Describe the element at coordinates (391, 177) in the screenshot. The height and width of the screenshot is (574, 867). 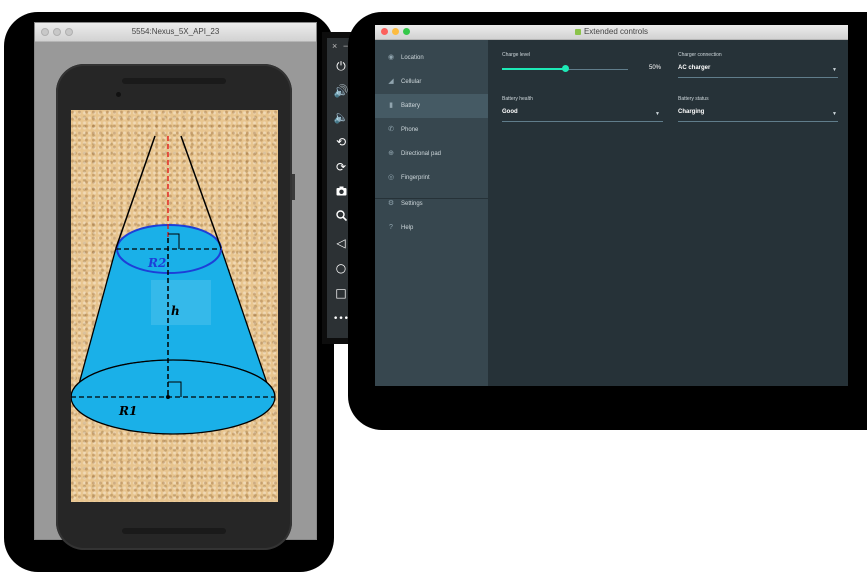
I see `fingerprint-icon: ◎` at that location.